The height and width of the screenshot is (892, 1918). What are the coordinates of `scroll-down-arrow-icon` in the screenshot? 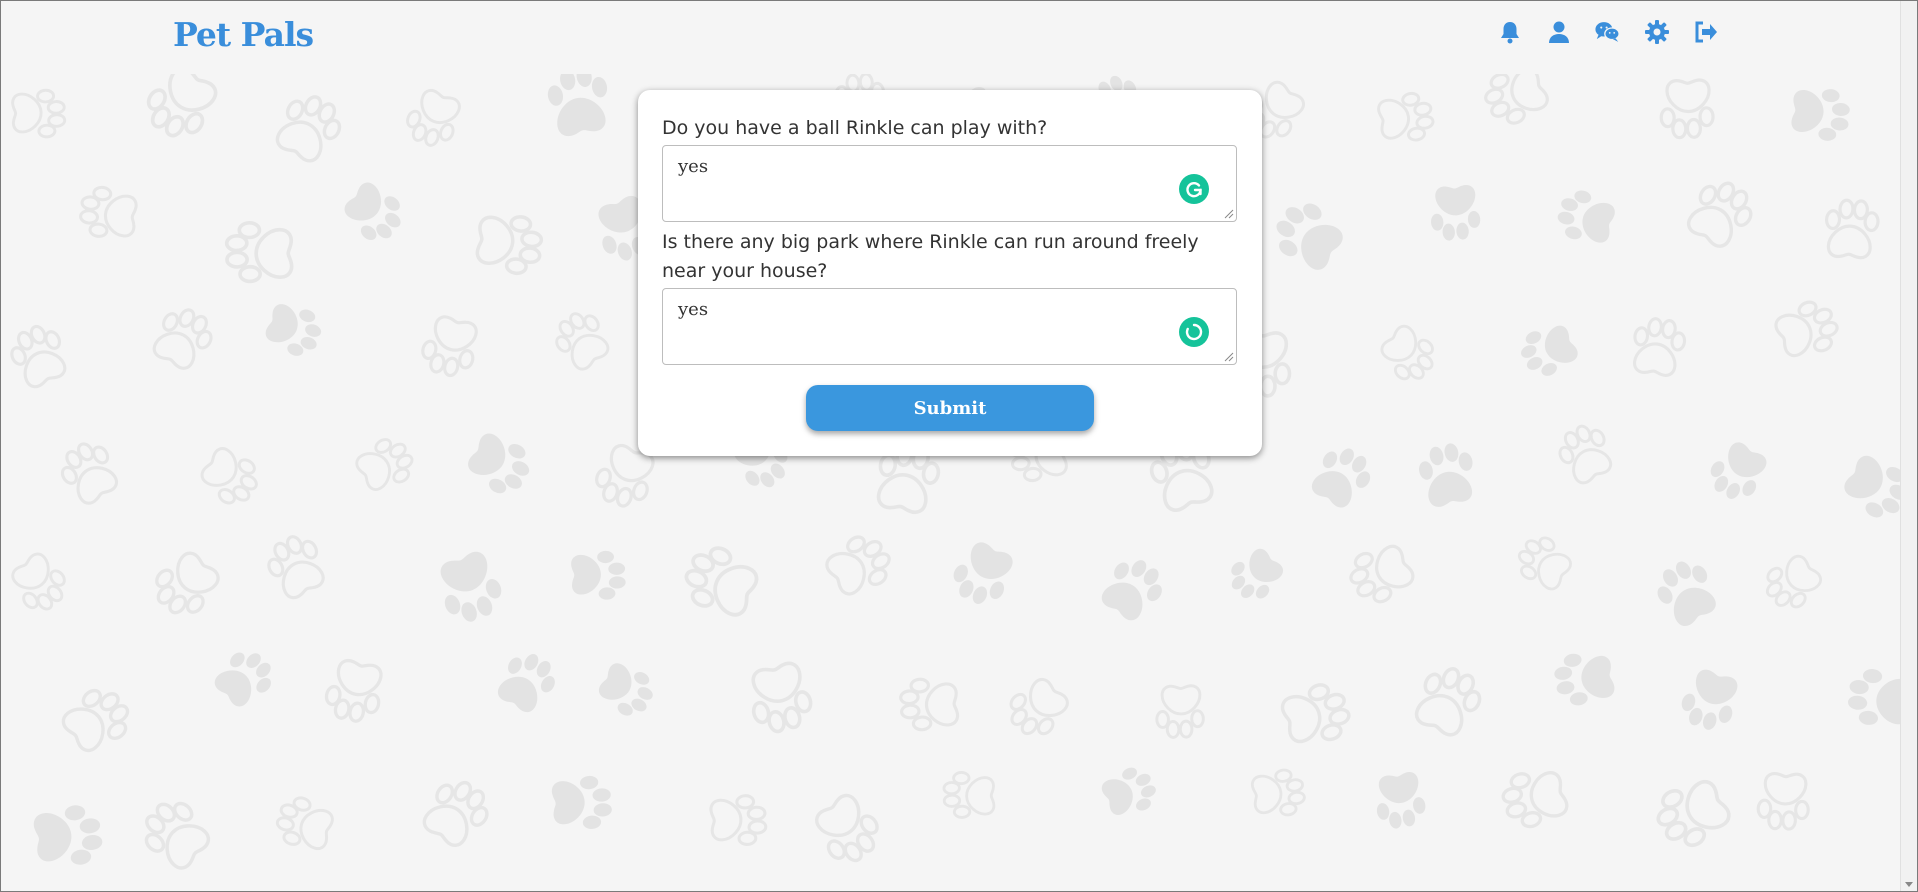 It's located at (1909, 884).